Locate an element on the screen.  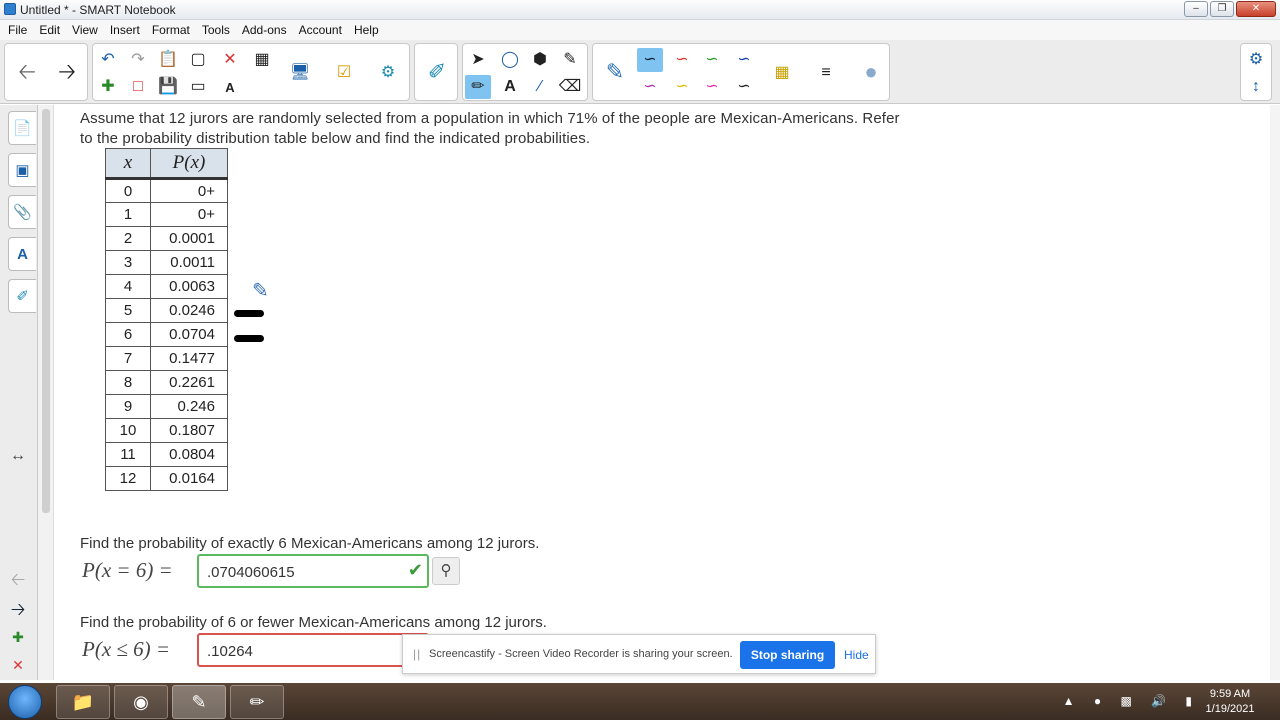
properties-icon: A is located at coordinates (22, 254).